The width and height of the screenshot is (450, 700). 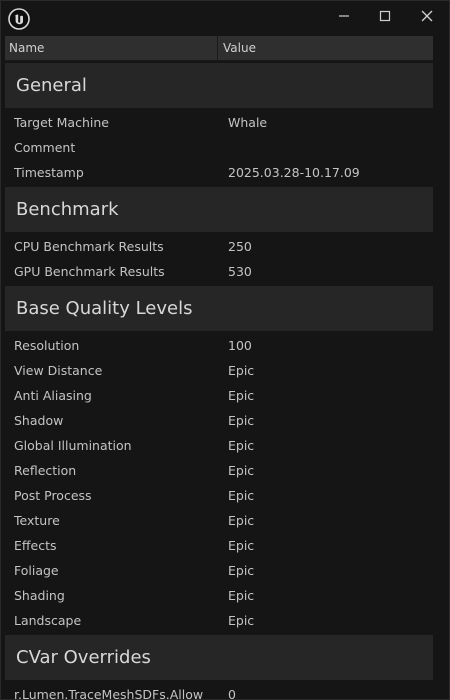 I want to click on table-row: GPU Benchmark Results 530, so click(x=219, y=271).